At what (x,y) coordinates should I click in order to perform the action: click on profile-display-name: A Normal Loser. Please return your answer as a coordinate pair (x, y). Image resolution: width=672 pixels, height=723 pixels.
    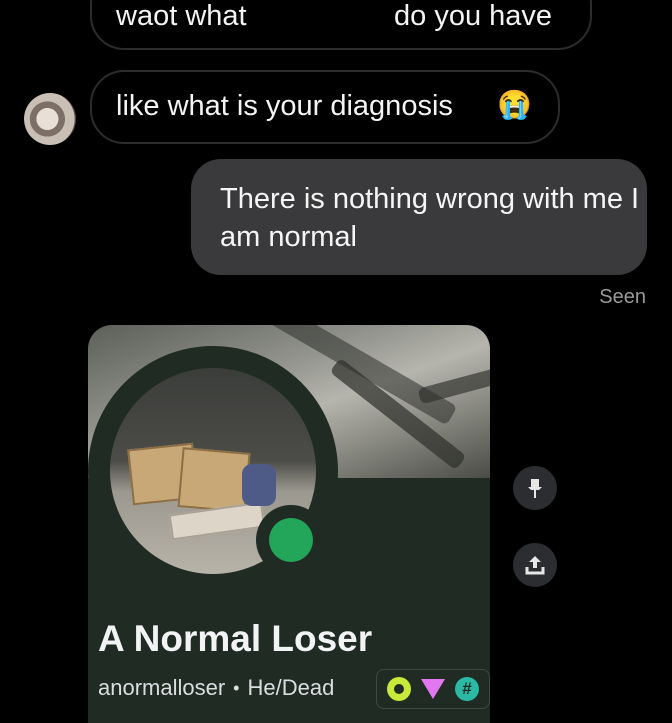
    Looking at the image, I should click on (235, 638).